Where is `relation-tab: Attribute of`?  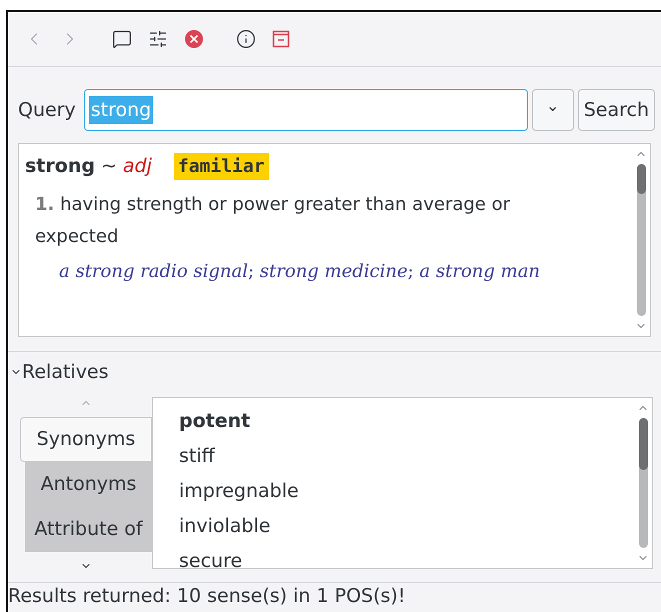 relation-tab: Attribute of is located at coordinates (88, 529).